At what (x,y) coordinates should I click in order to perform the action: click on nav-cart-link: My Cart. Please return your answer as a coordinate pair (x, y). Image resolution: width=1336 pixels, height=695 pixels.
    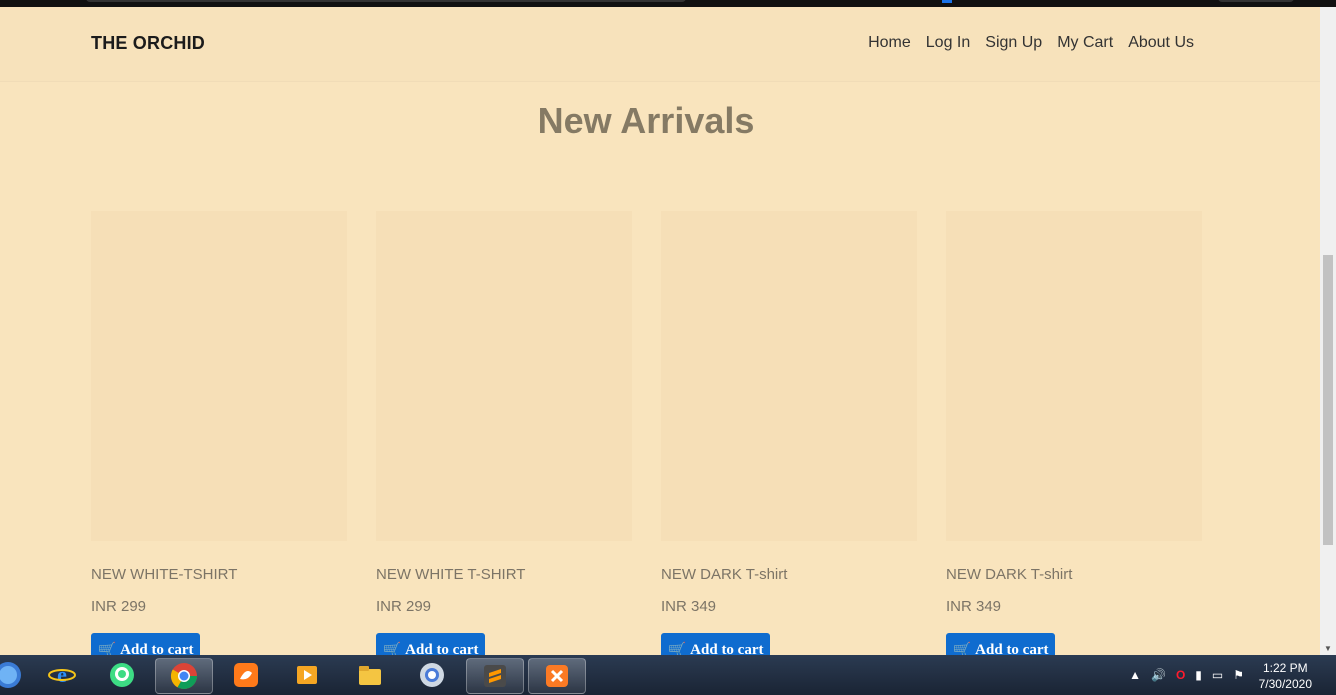
    Looking at the image, I should click on (1085, 43).